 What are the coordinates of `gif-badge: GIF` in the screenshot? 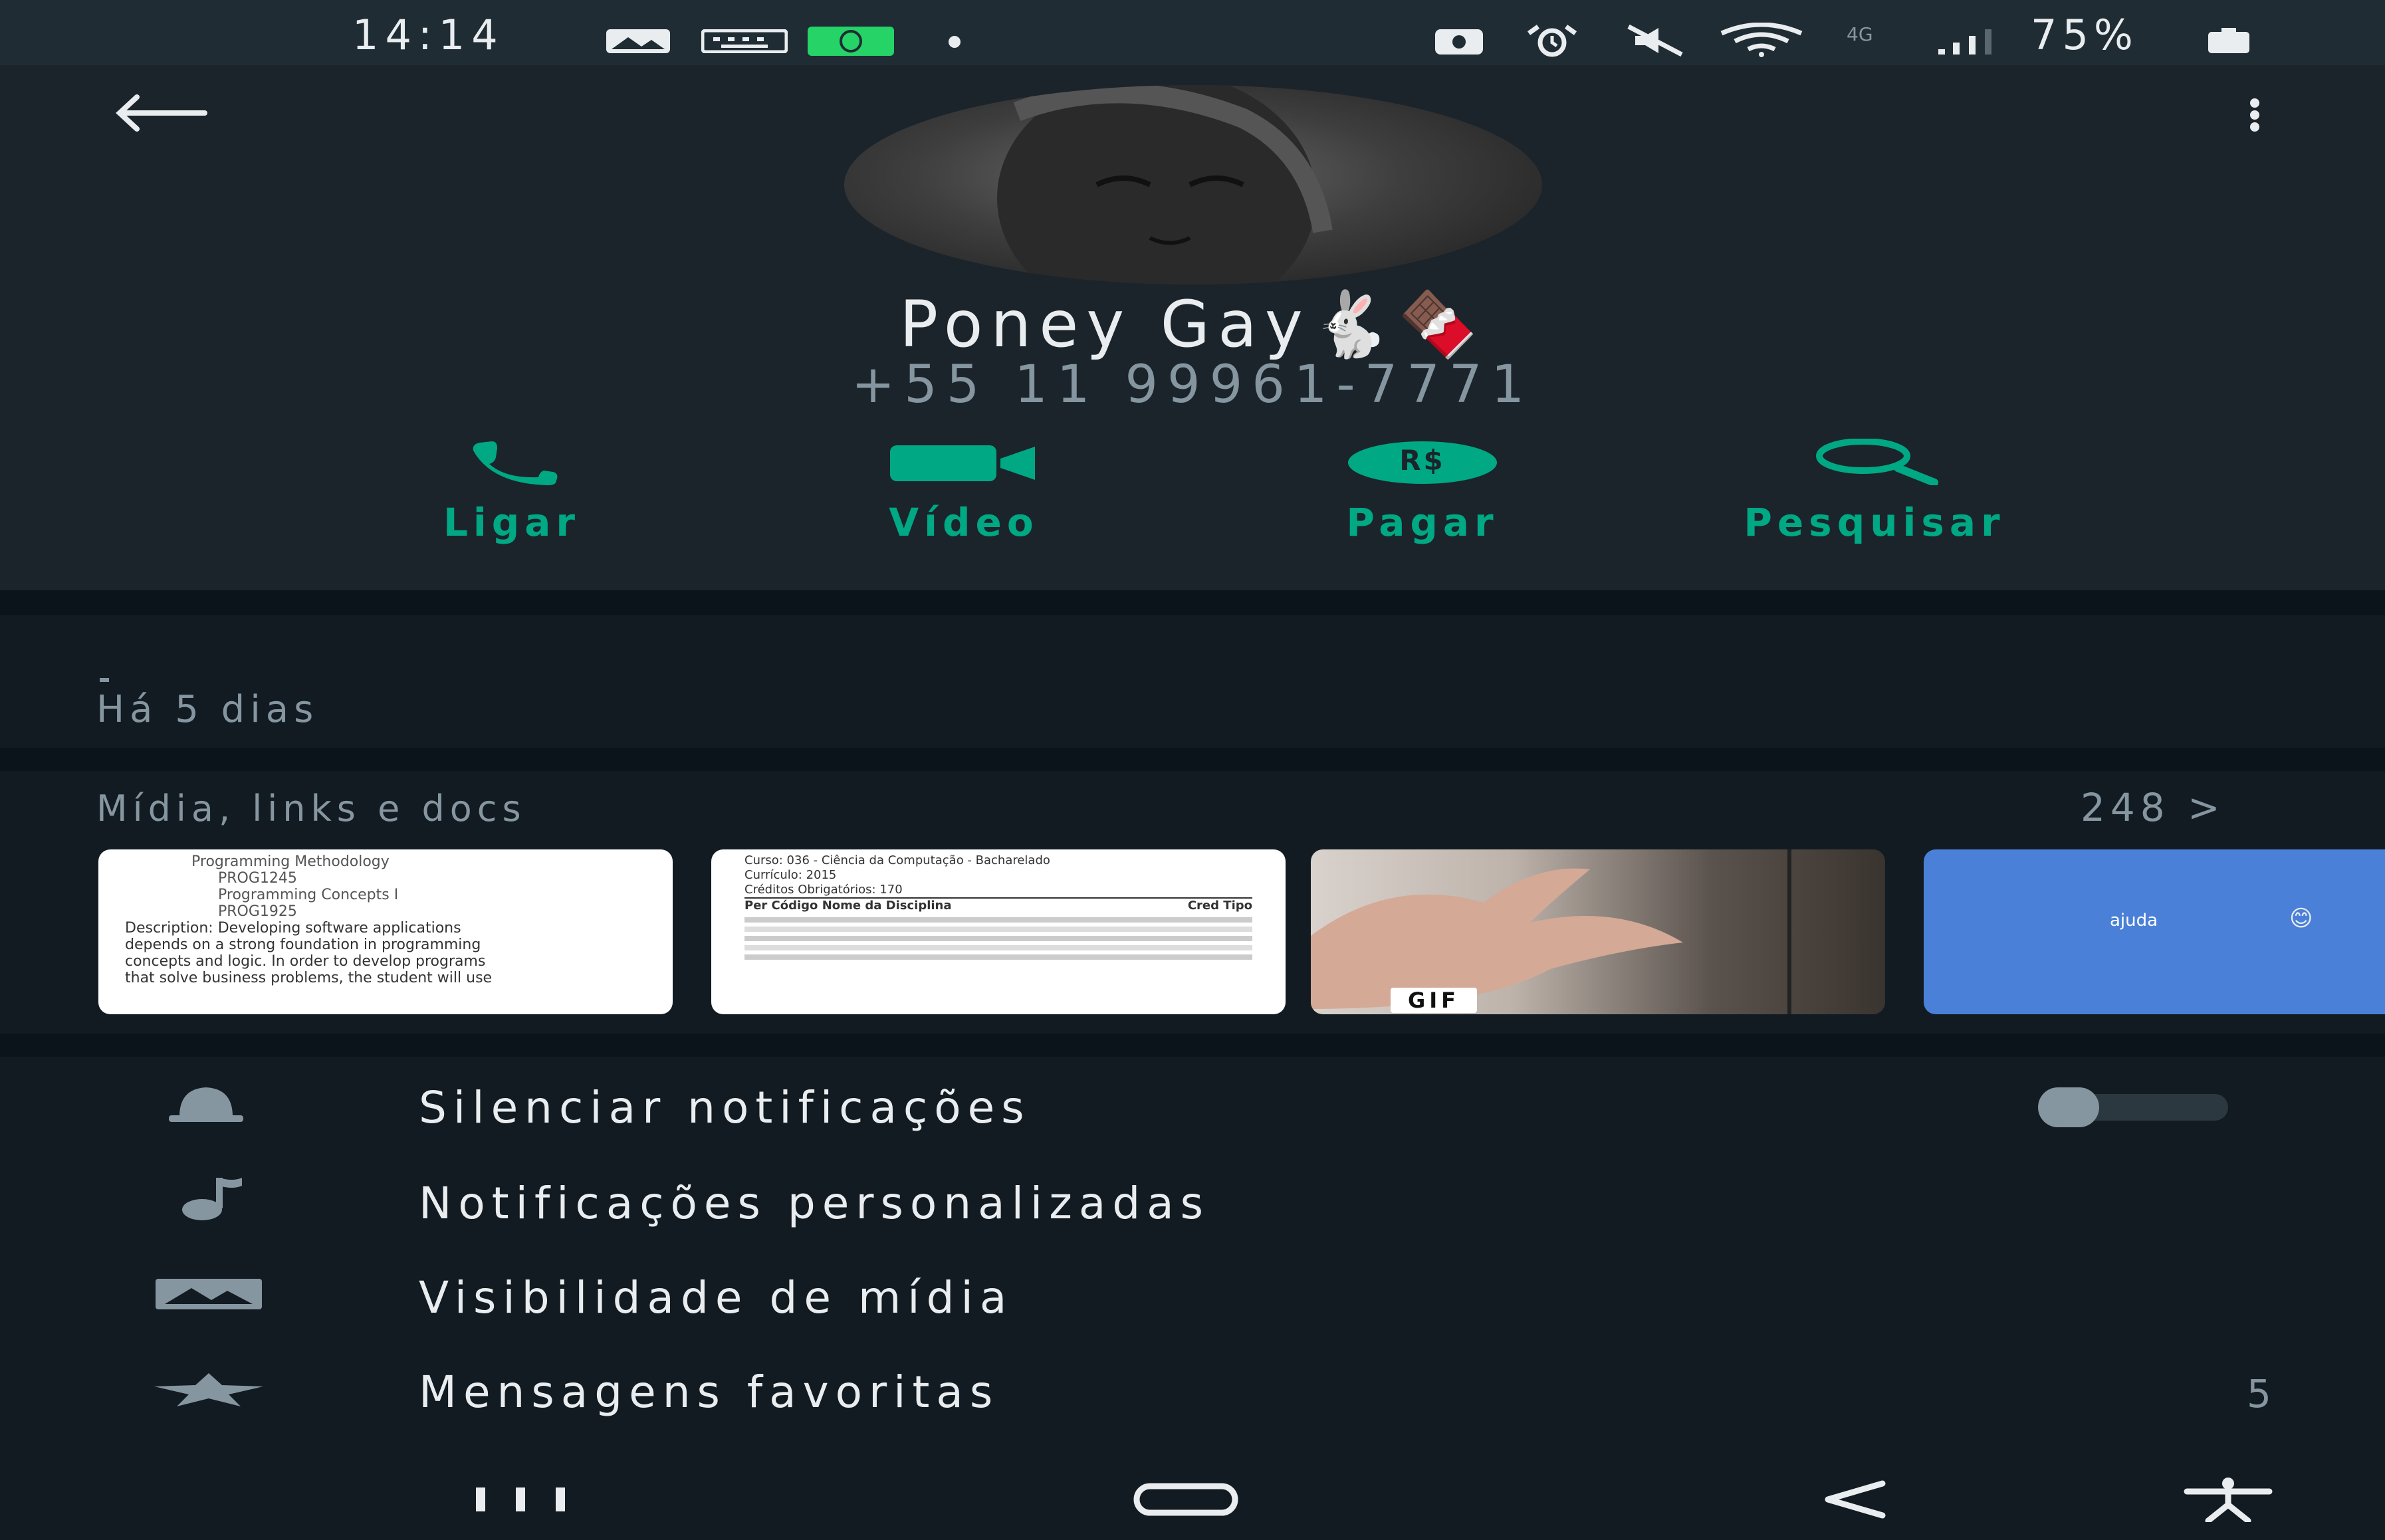 It's located at (1434, 1001).